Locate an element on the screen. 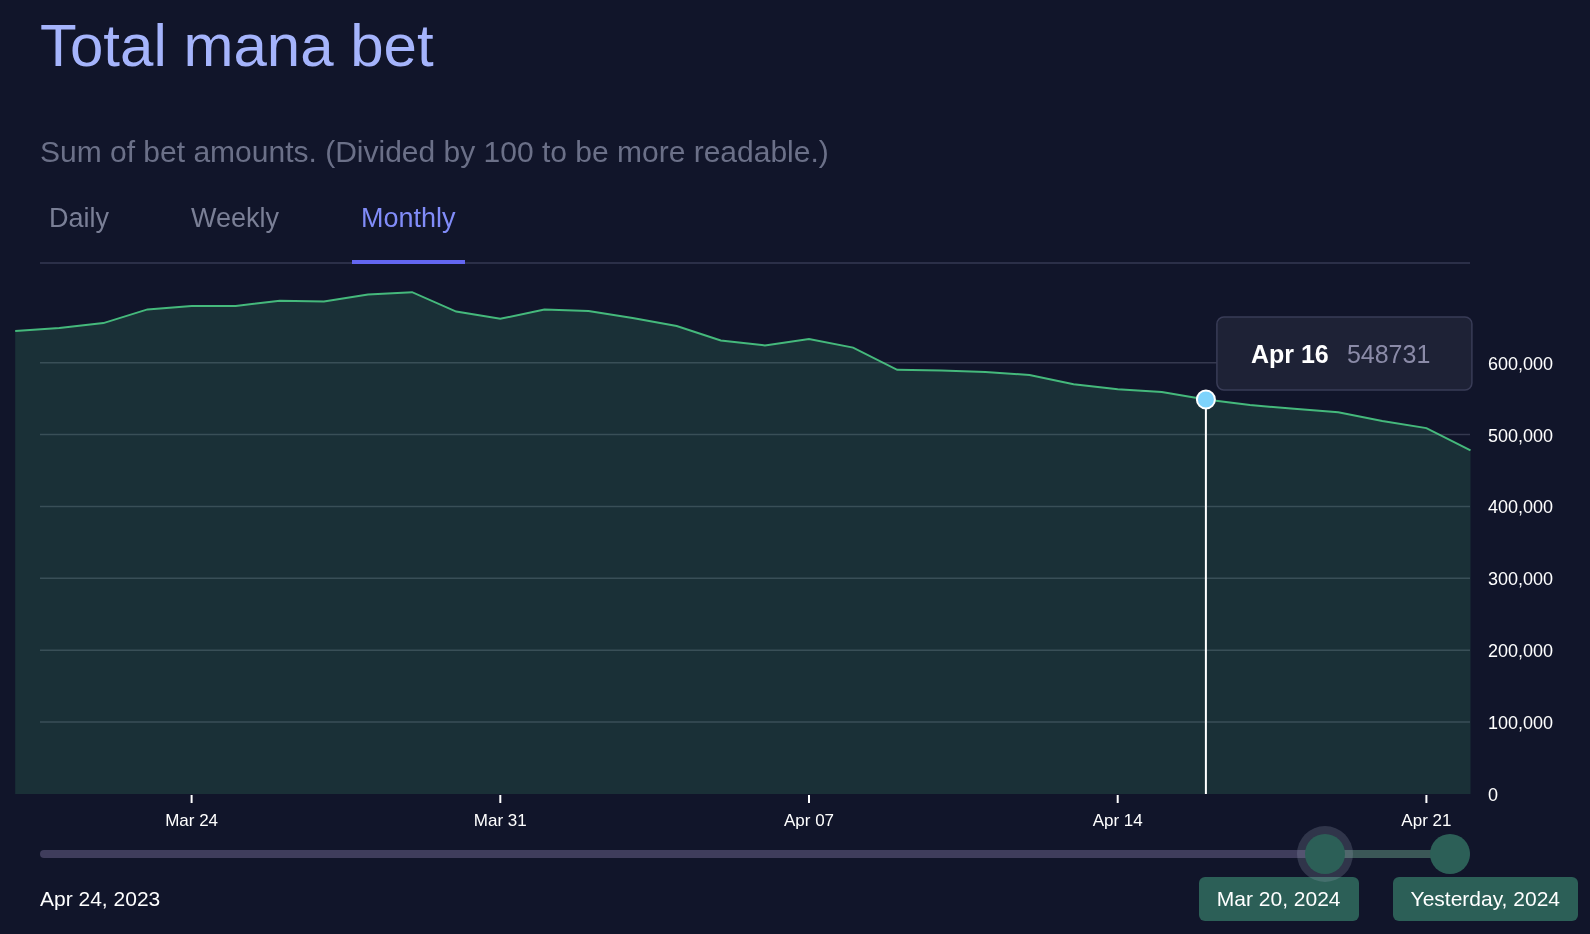 This screenshot has width=1590, height=934. y-axis-label: 100,000 is located at coordinates (1521, 723).